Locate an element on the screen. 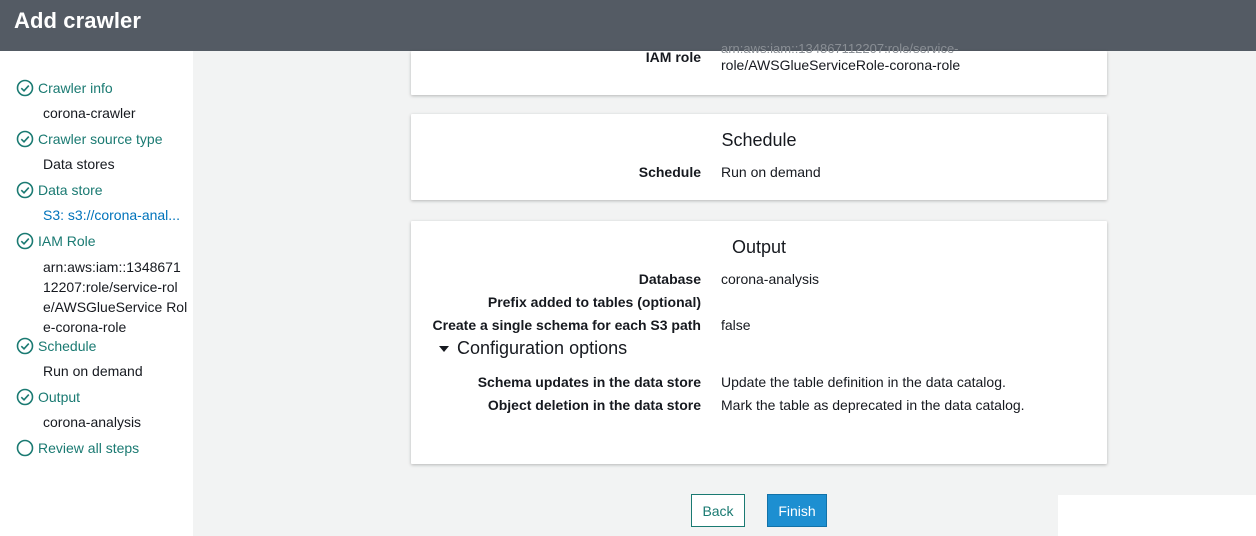  step-data-store: Data store is located at coordinates (59, 190).